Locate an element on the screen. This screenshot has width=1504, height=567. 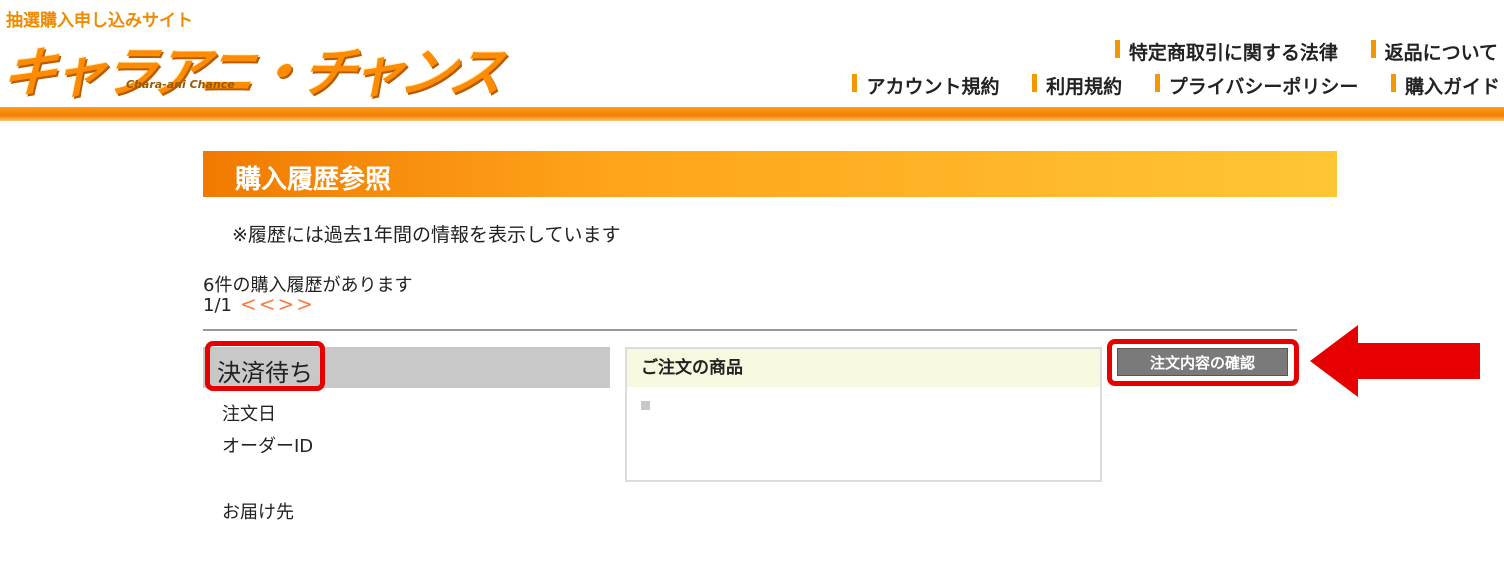
link-returns: 返品について is located at coordinates (1434, 51).